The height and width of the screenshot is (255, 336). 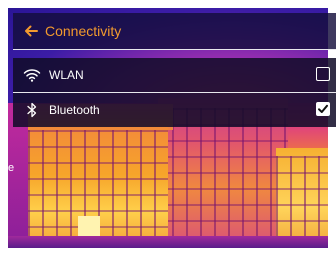 I want to click on wlan-label: WLAN, so click(x=66, y=75).